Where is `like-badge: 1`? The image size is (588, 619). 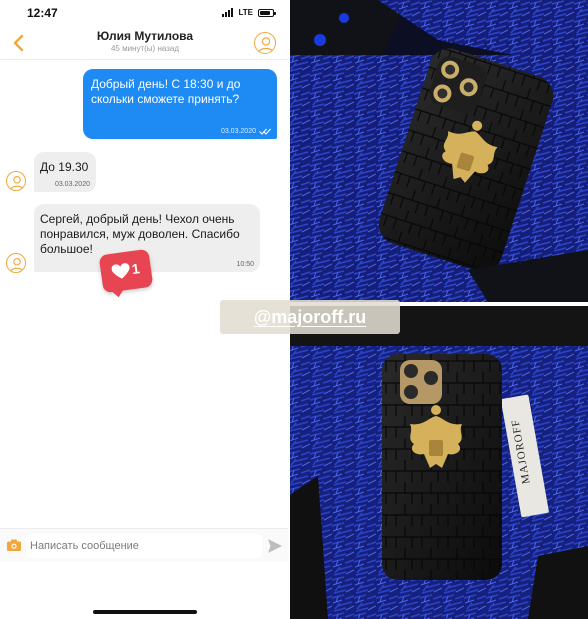
like-badge: 1 is located at coordinates (126, 271).